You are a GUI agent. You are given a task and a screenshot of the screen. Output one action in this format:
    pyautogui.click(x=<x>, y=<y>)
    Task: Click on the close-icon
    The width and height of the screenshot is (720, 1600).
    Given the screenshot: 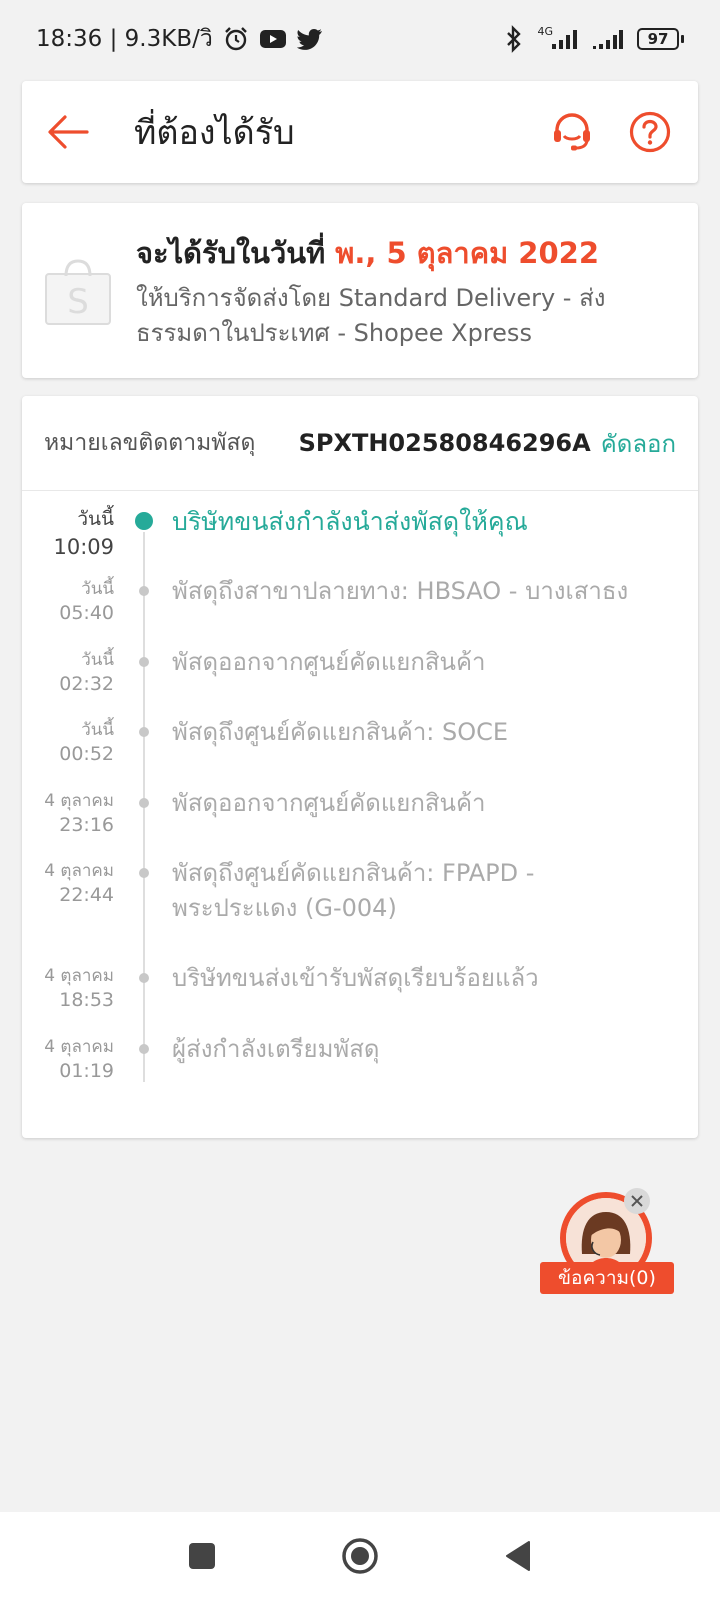 What is the action you would take?
    pyautogui.click(x=637, y=1201)
    